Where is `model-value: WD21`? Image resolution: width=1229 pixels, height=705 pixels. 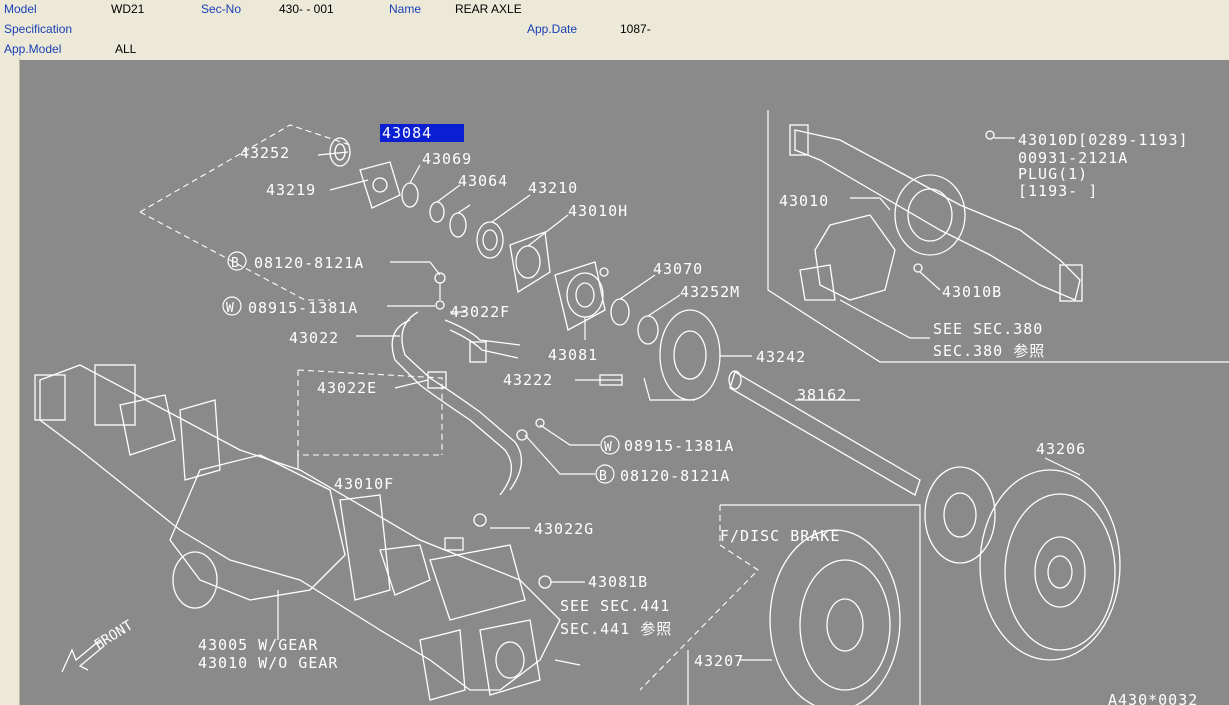 model-value: WD21 is located at coordinates (128, 9).